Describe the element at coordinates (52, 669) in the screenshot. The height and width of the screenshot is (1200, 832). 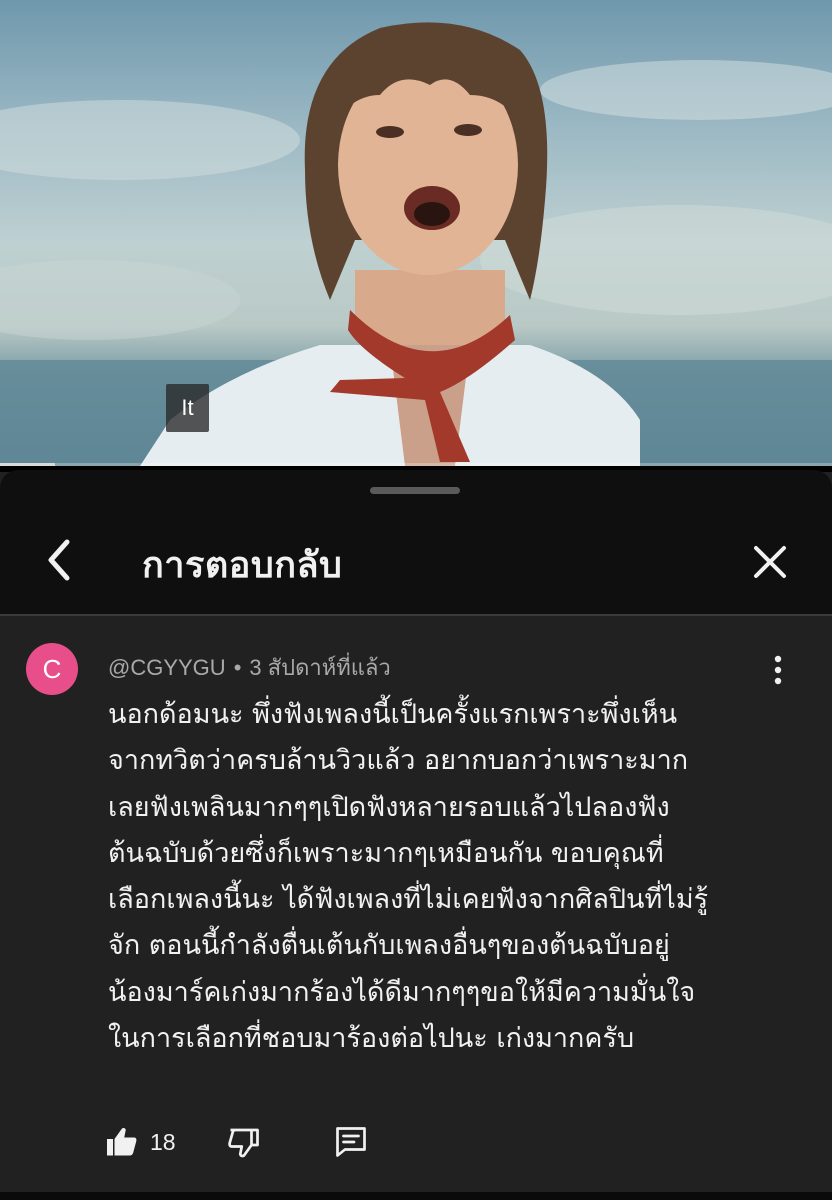
I see `avatar: C` at that location.